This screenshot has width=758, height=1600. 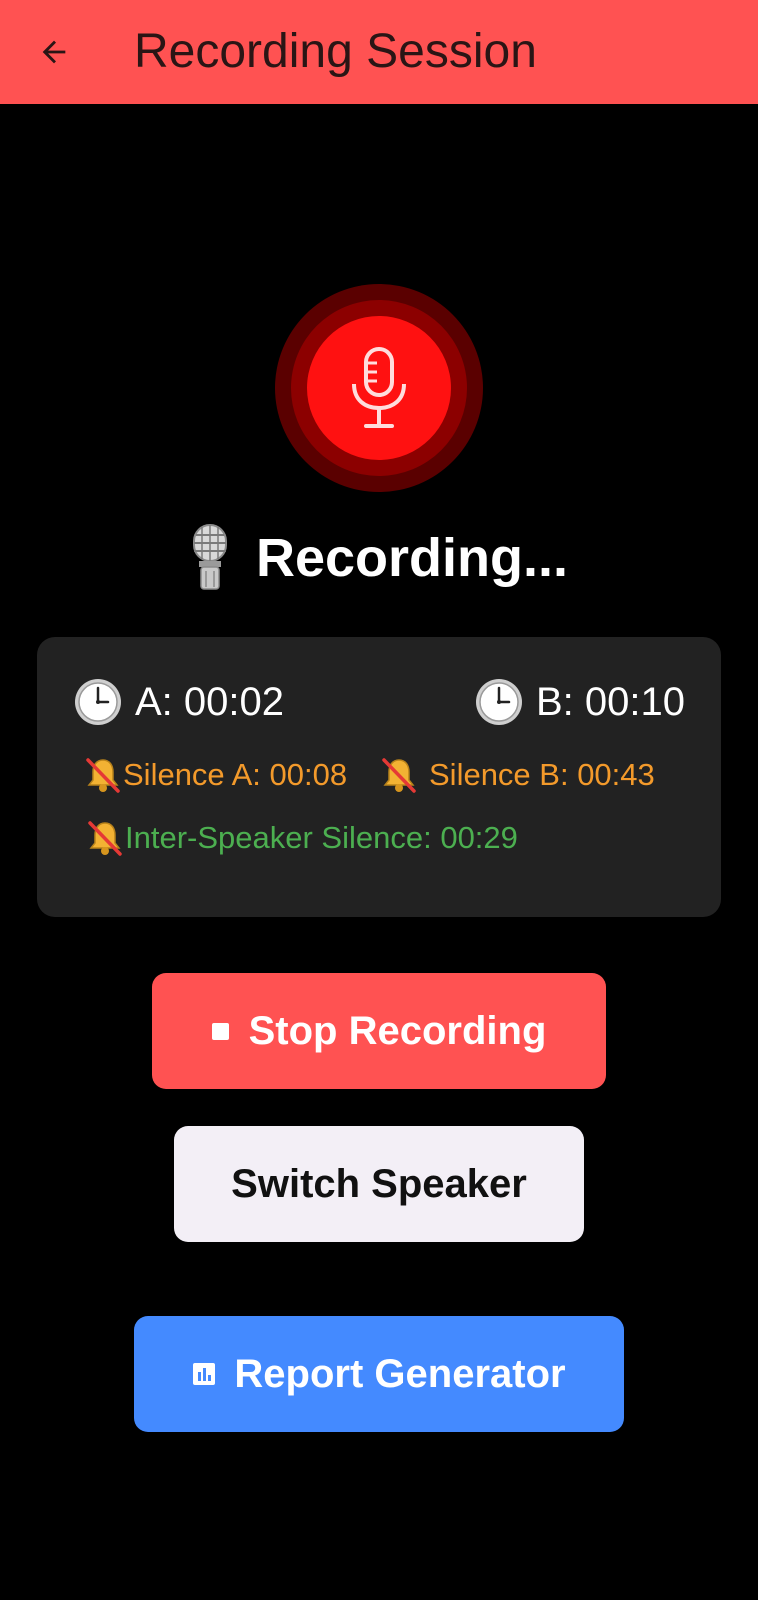 I want to click on mic-indicator, so click(x=379, y=388).